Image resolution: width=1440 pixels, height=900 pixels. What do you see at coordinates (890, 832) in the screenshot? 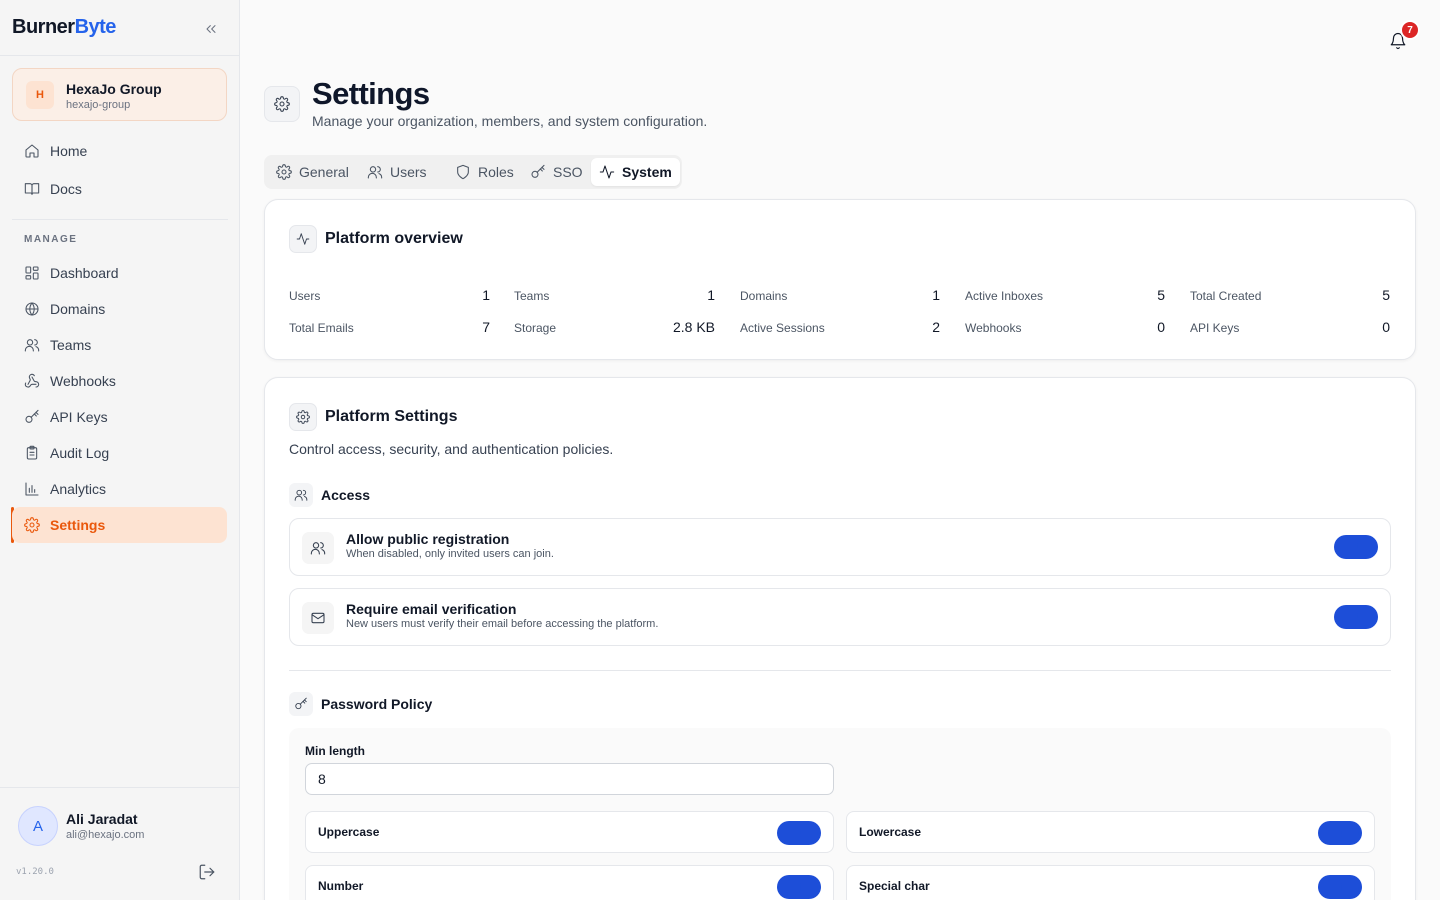
I see `rule-label: Lowercase` at bounding box center [890, 832].